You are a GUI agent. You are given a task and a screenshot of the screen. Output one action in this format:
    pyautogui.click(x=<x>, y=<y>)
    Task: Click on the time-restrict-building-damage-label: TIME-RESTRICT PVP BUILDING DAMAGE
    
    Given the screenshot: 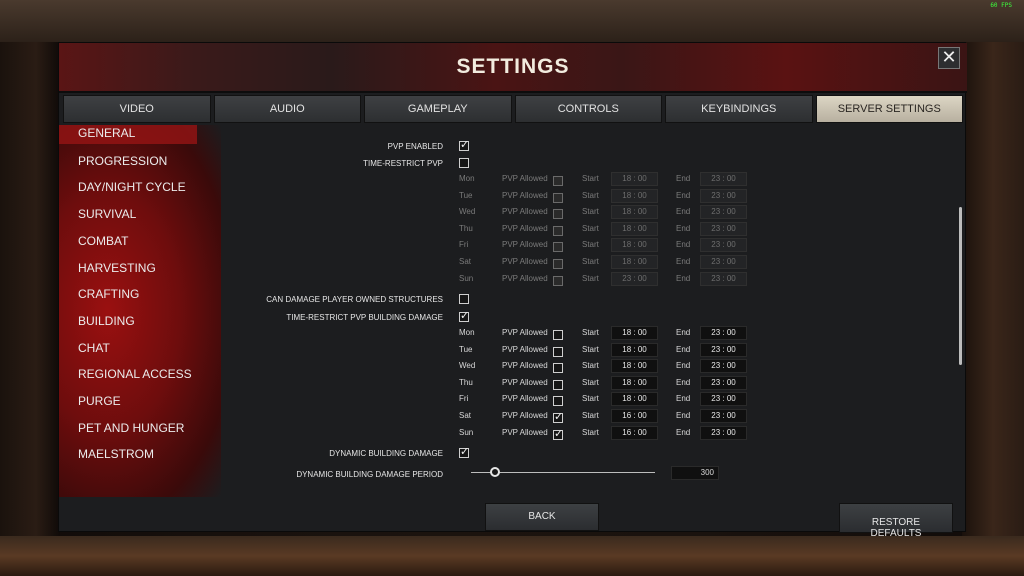 What is the action you would take?
    pyautogui.click(x=364, y=317)
    